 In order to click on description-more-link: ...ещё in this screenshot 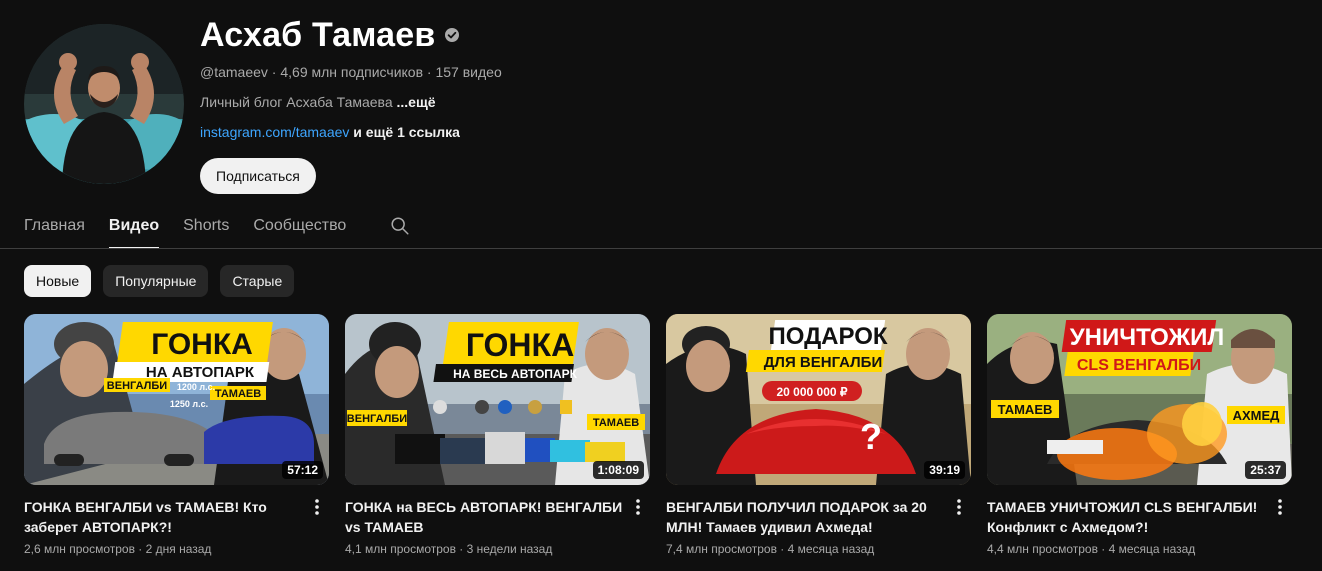, I will do `click(416, 102)`.